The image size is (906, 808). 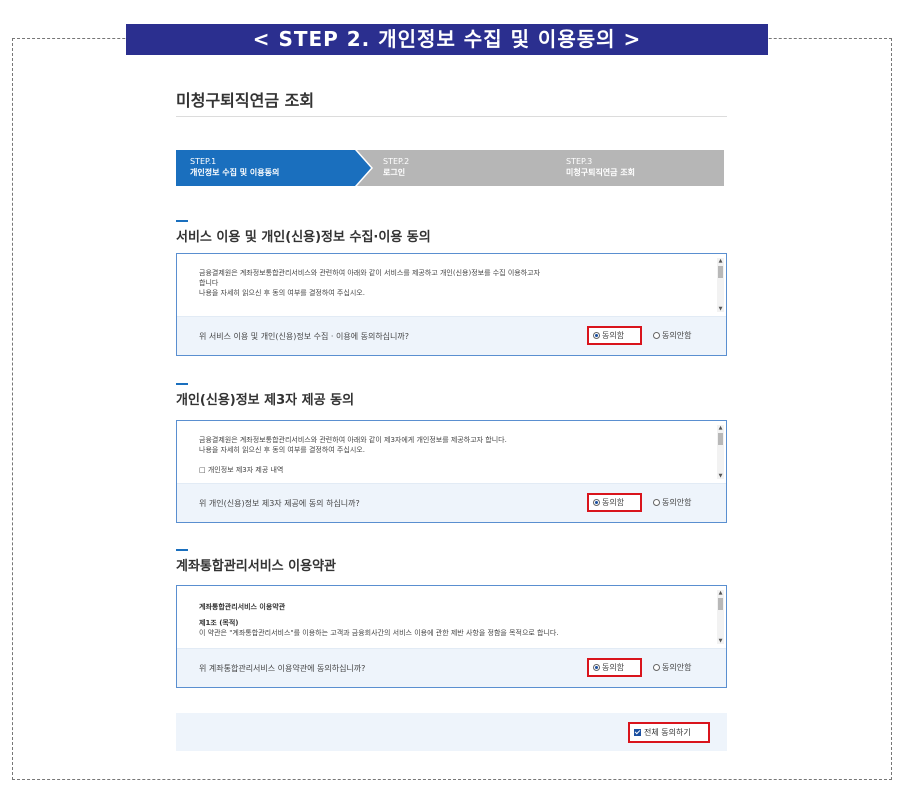 I want to click on step-1-label: 개인정보 수집 및 이용동의, so click(x=235, y=172).